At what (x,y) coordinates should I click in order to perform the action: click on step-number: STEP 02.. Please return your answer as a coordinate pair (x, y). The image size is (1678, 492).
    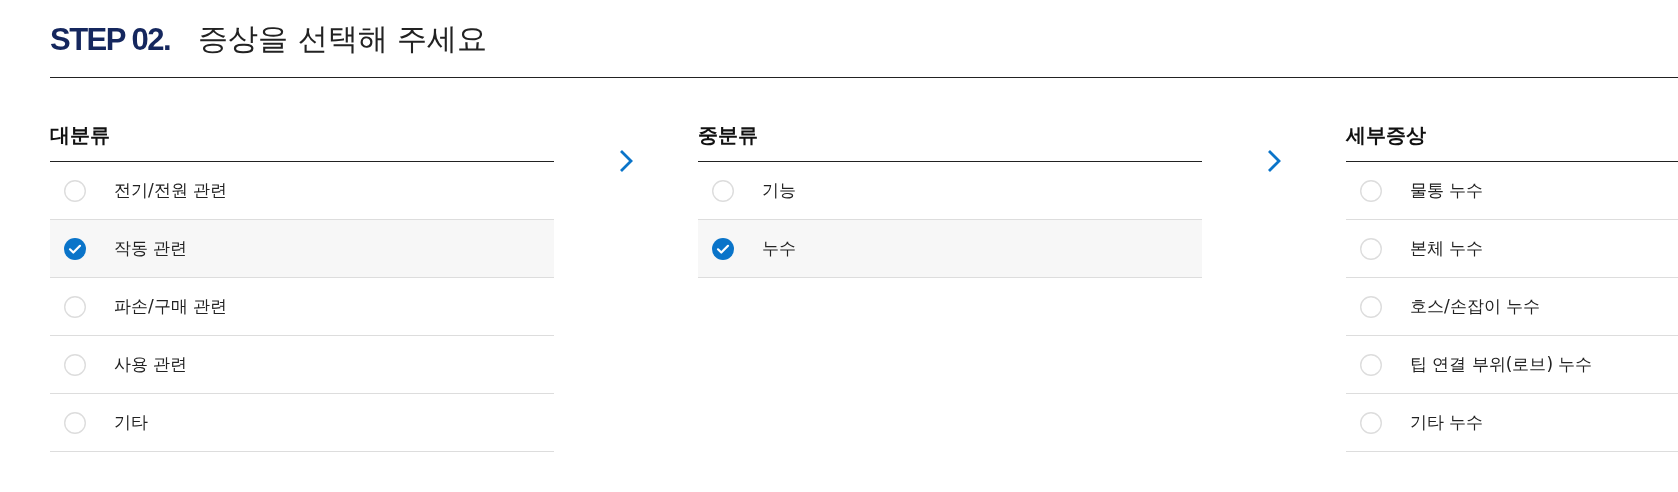
    Looking at the image, I should click on (110, 39).